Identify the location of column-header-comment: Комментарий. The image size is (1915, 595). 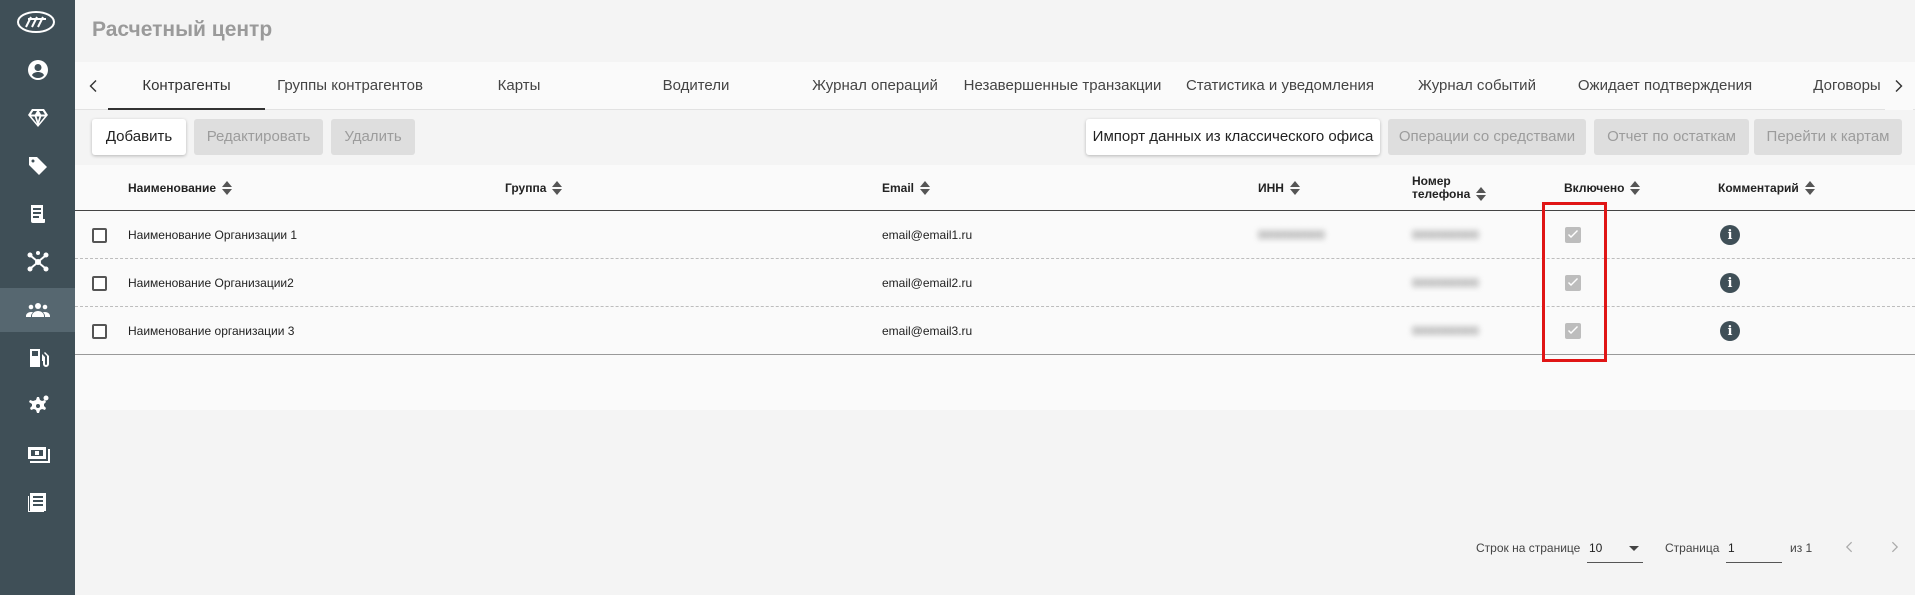
(1766, 188).